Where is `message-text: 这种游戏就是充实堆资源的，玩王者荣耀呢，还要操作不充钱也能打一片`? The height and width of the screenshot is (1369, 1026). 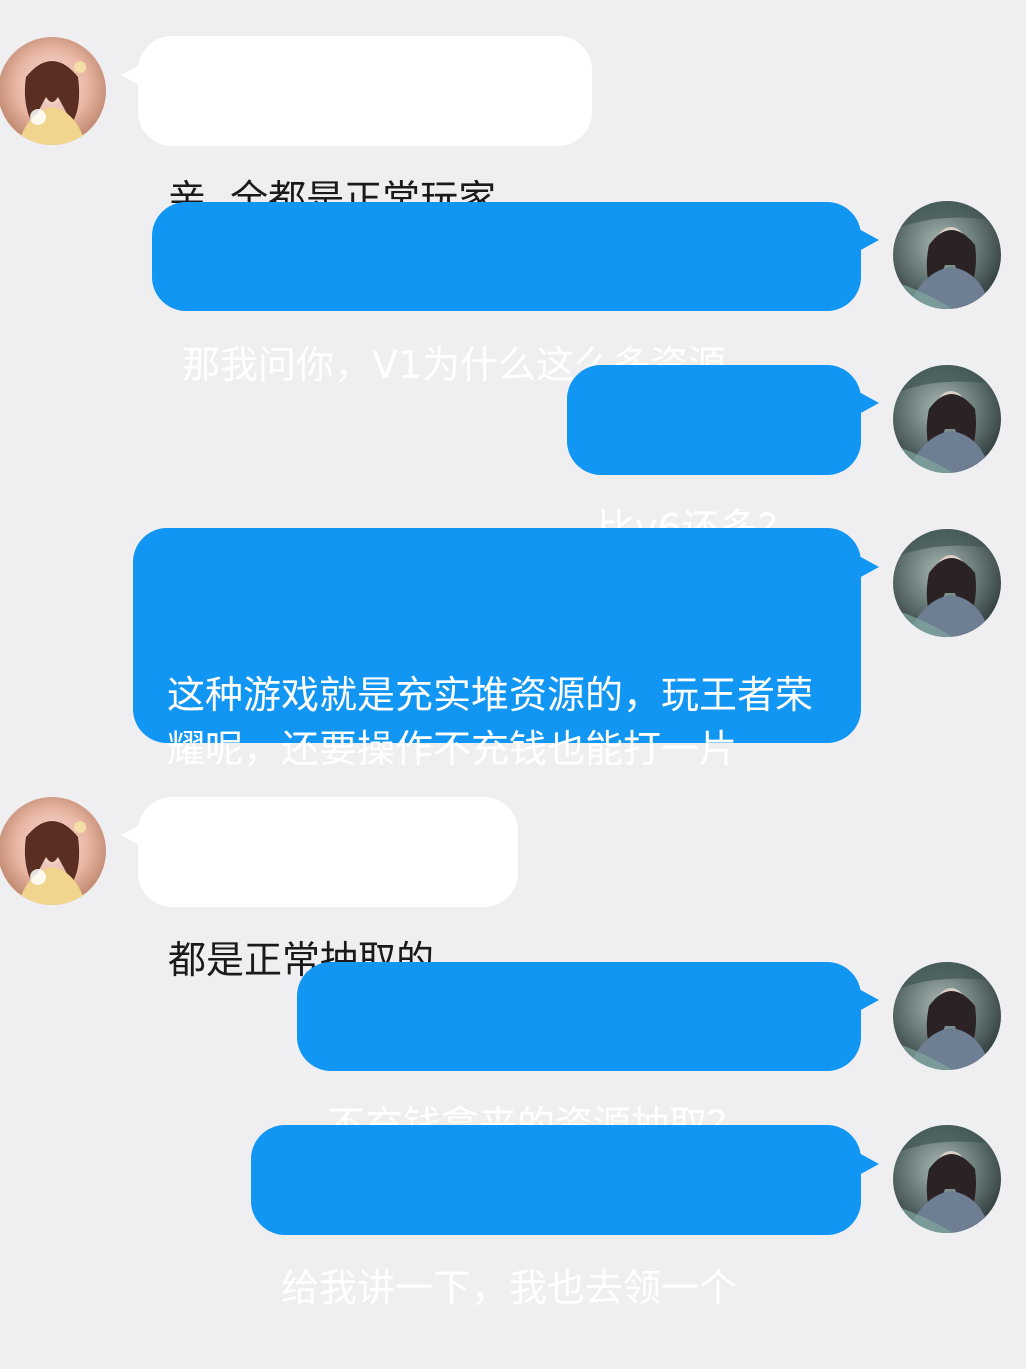 message-text: 这种游戏就是充实堆资源的，玩王者荣耀呢，还要操作不充钱也能打一片 is located at coordinates (490, 722).